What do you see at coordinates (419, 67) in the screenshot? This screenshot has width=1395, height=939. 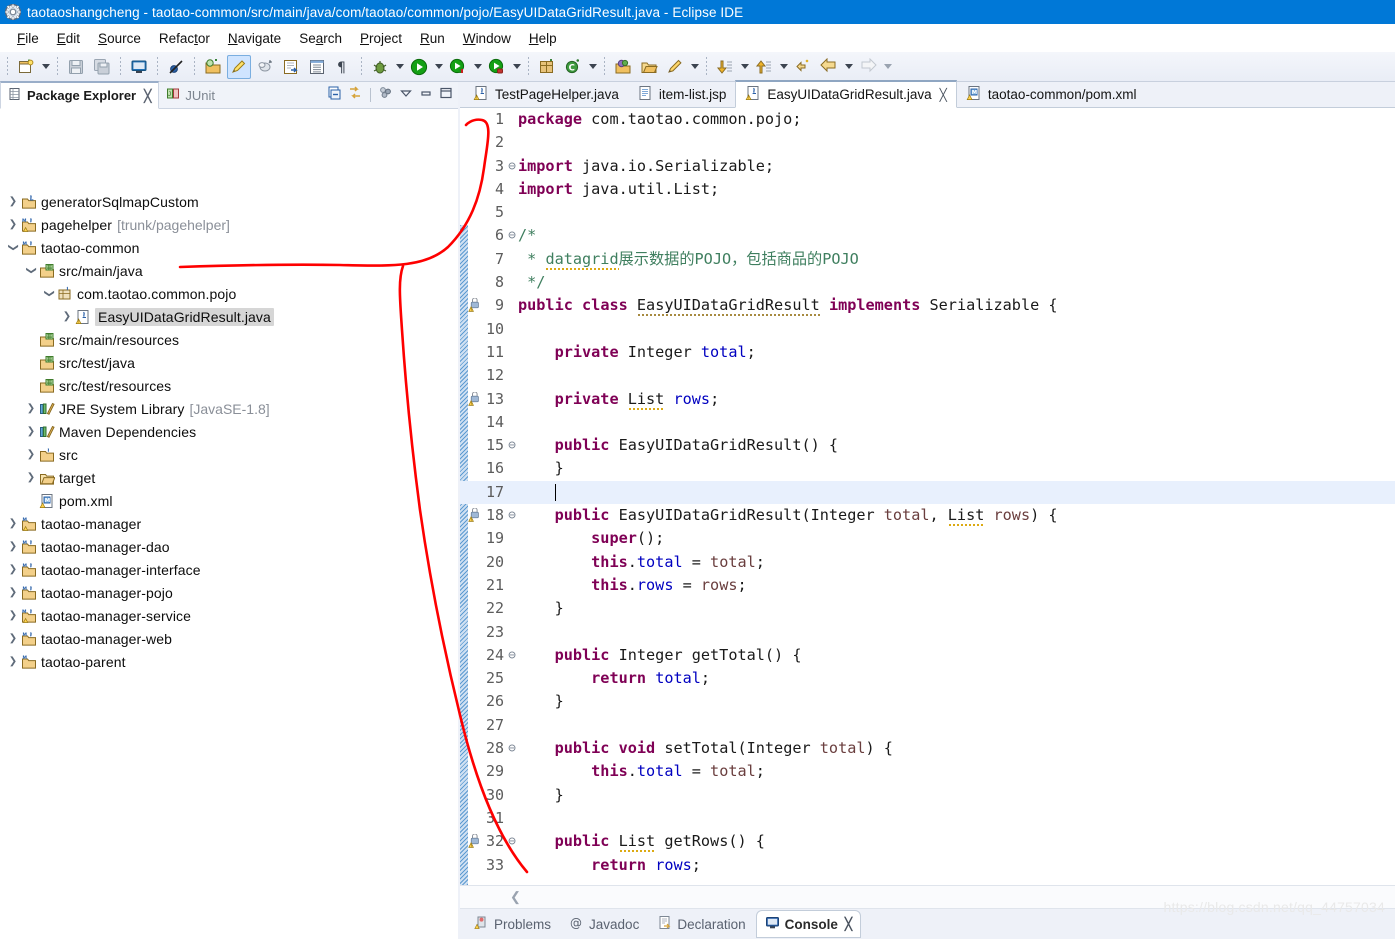 I see `run-icon` at bounding box center [419, 67].